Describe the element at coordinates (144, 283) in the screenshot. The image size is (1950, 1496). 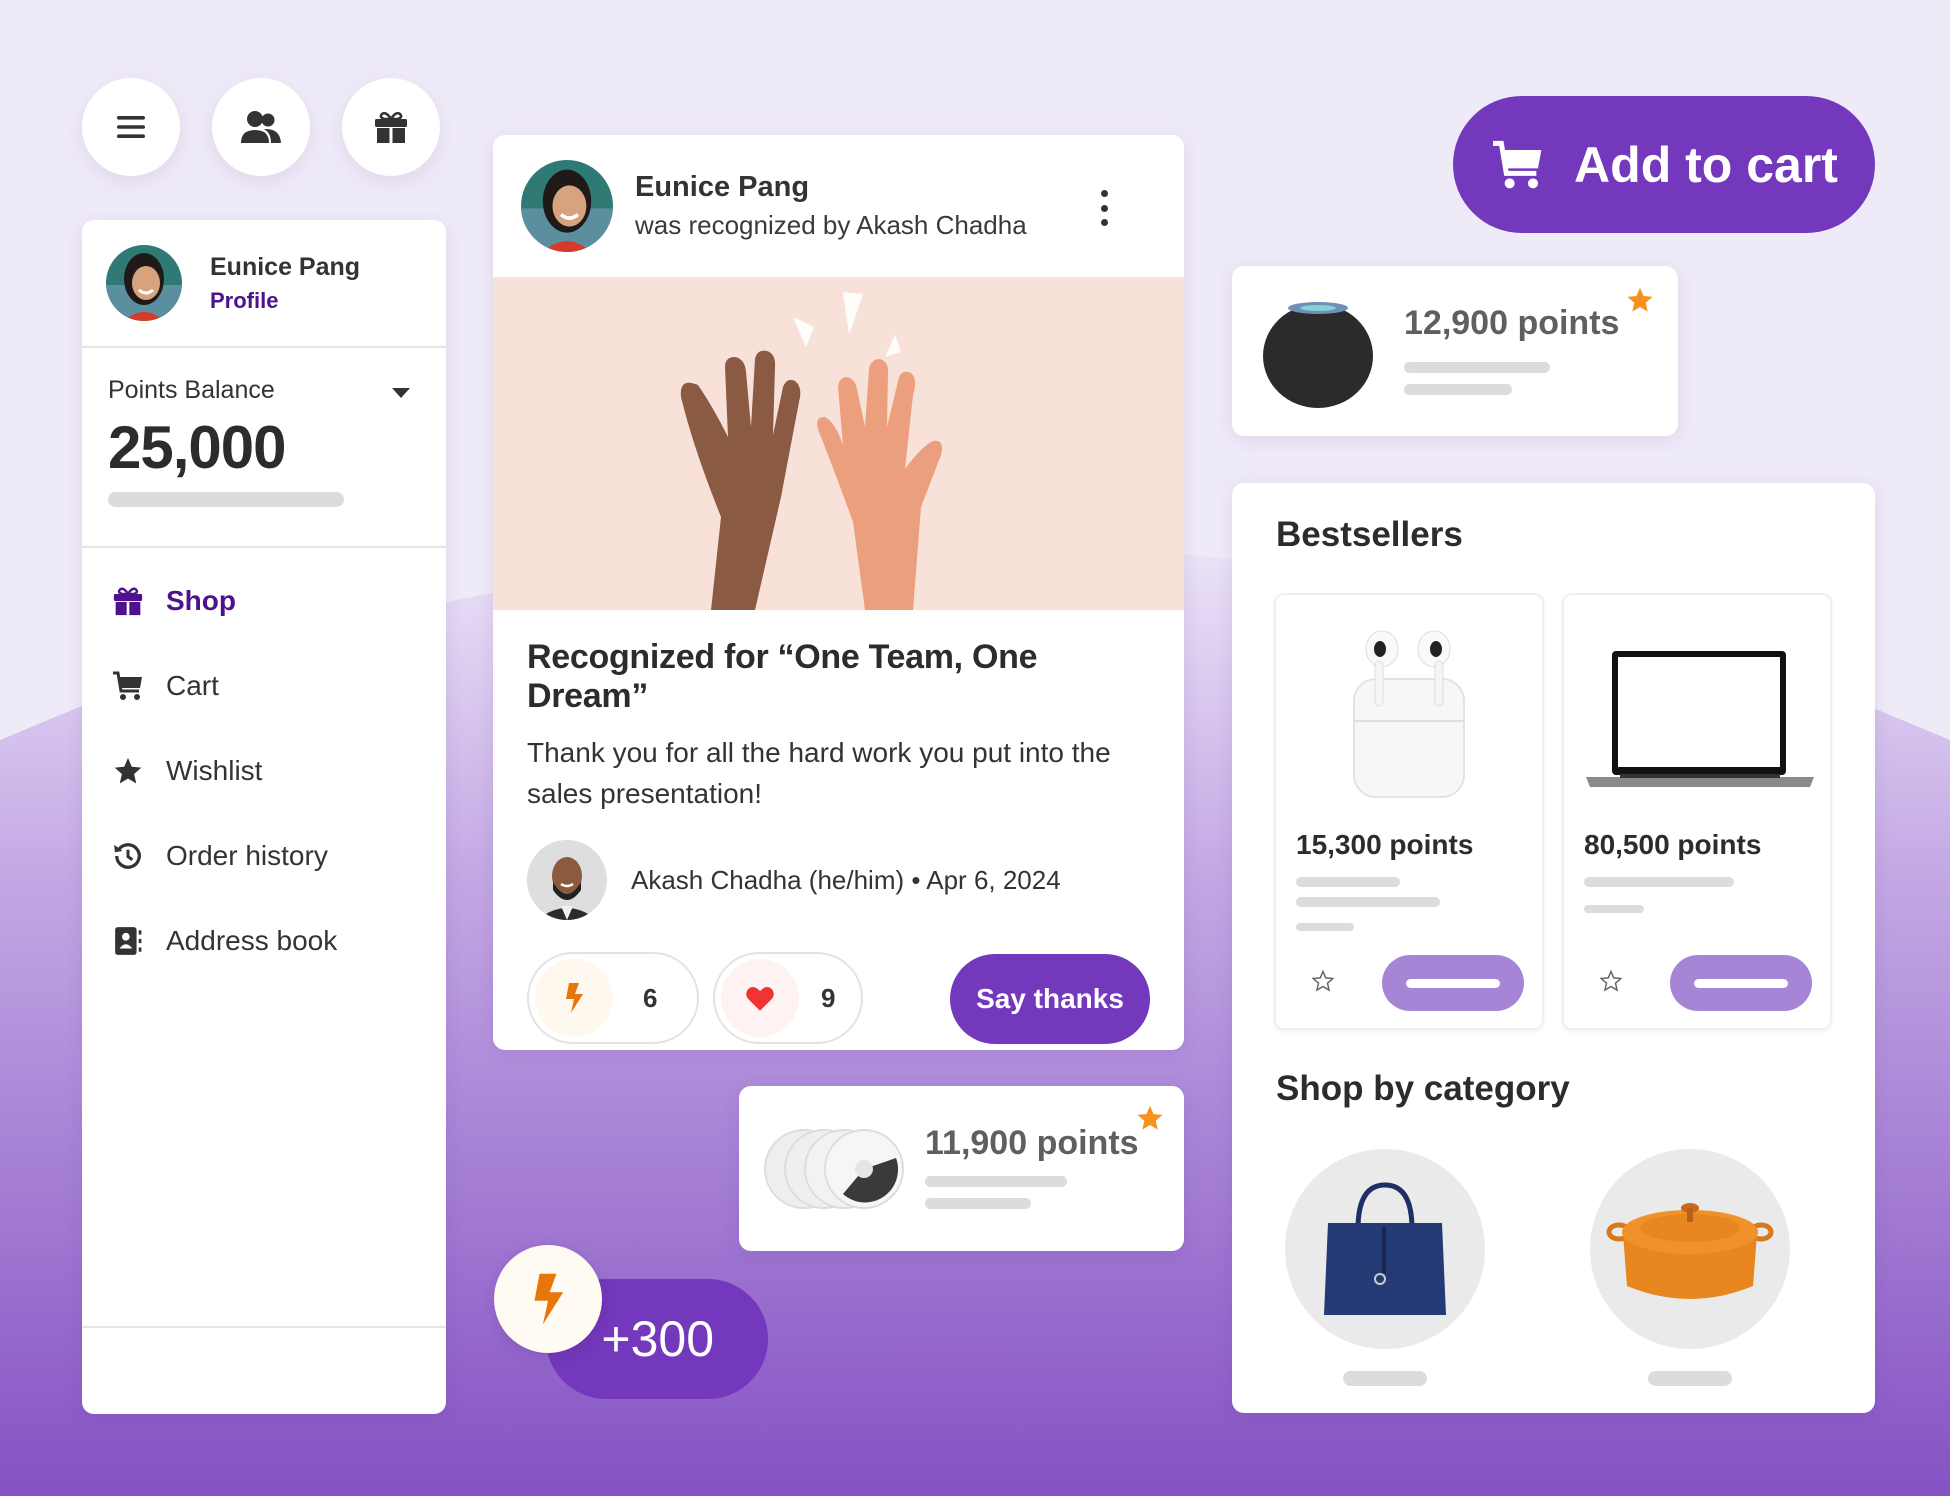
I see `user-avatar` at that location.